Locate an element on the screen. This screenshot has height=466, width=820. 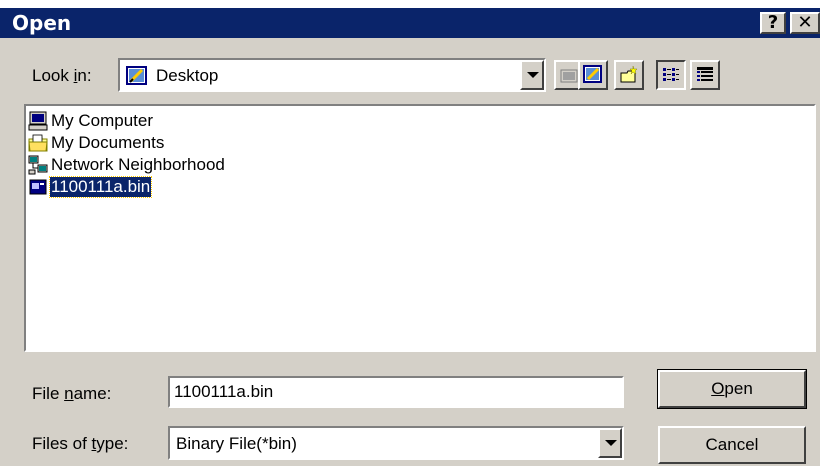
file-name-input is located at coordinates (394, 392).